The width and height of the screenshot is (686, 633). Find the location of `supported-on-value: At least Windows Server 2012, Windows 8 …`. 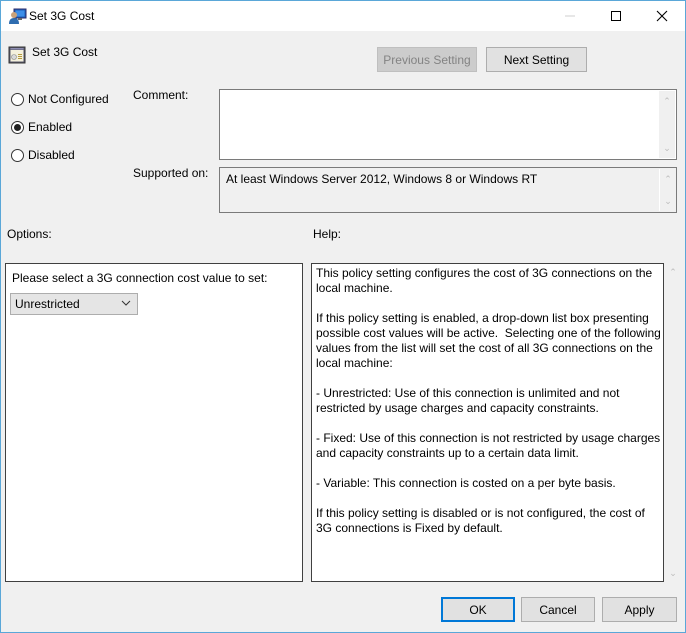

supported-on-value: At least Windows Server 2012, Windows 8 … is located at coordinates (382, 179).